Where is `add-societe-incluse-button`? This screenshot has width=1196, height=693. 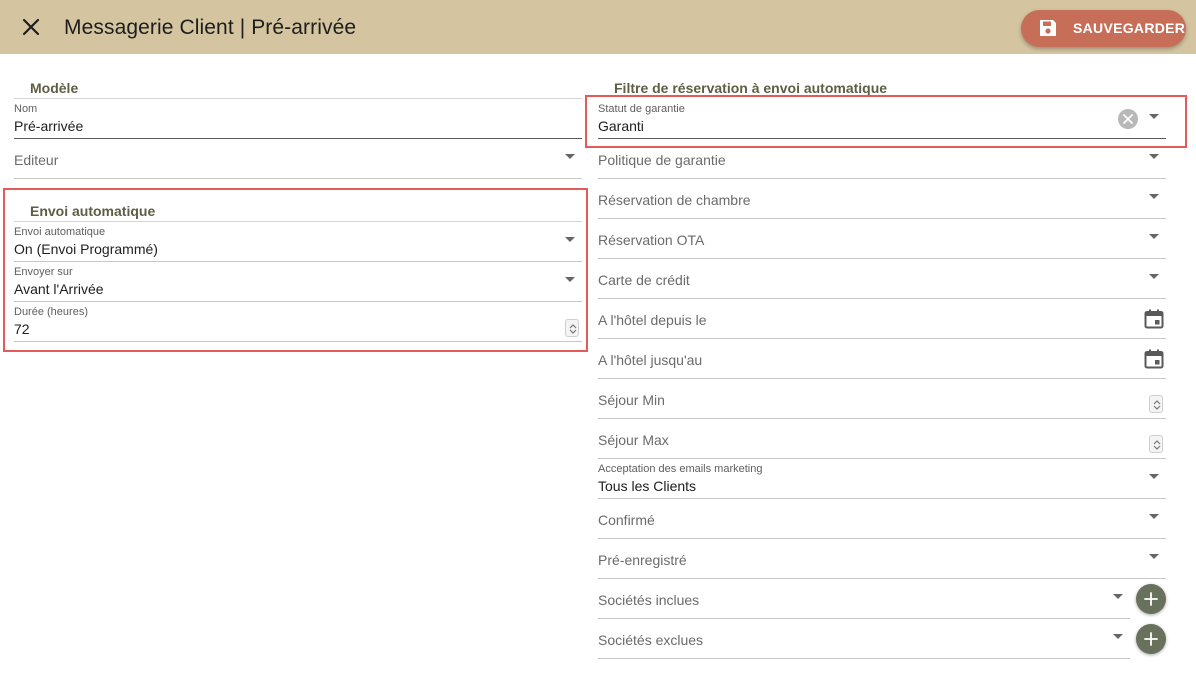
add-societe-incluse-button is located at coordinates (1151, 599).